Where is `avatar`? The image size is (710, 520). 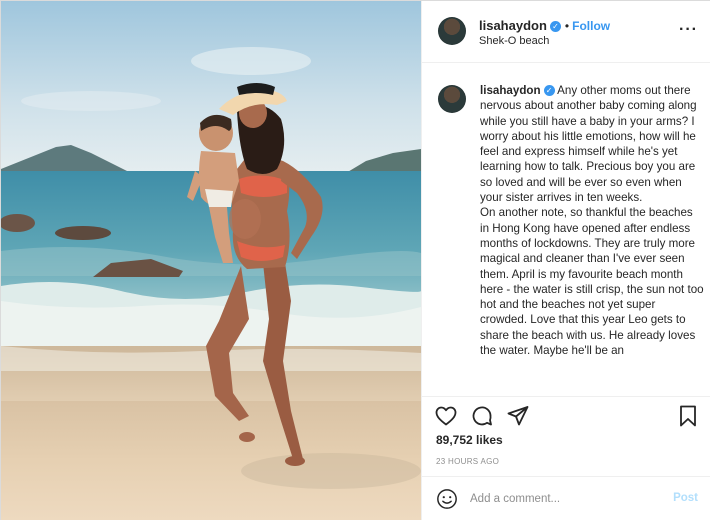
avatar is located at coordinates (452, 31).